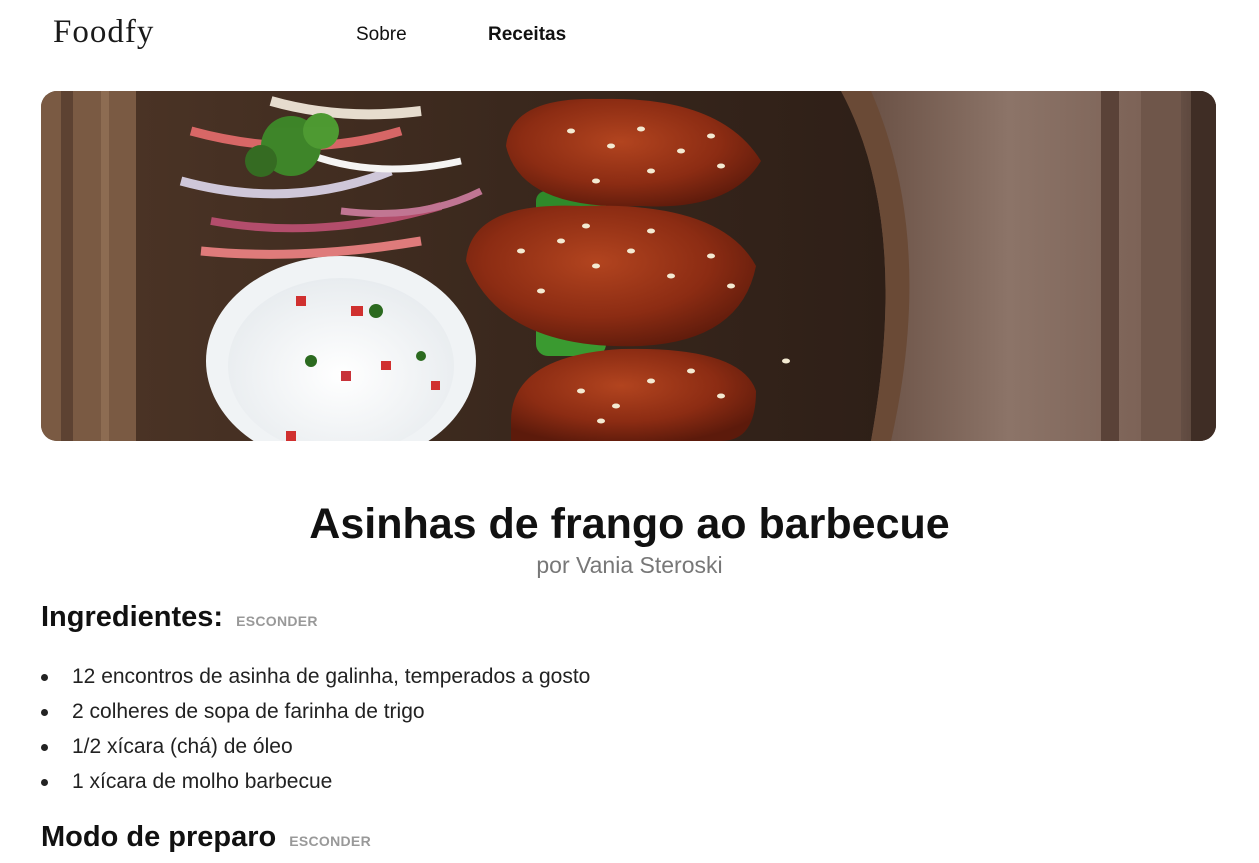  I want to click on ingredients-toggle-button: ESCONDER, so click(277, 621).